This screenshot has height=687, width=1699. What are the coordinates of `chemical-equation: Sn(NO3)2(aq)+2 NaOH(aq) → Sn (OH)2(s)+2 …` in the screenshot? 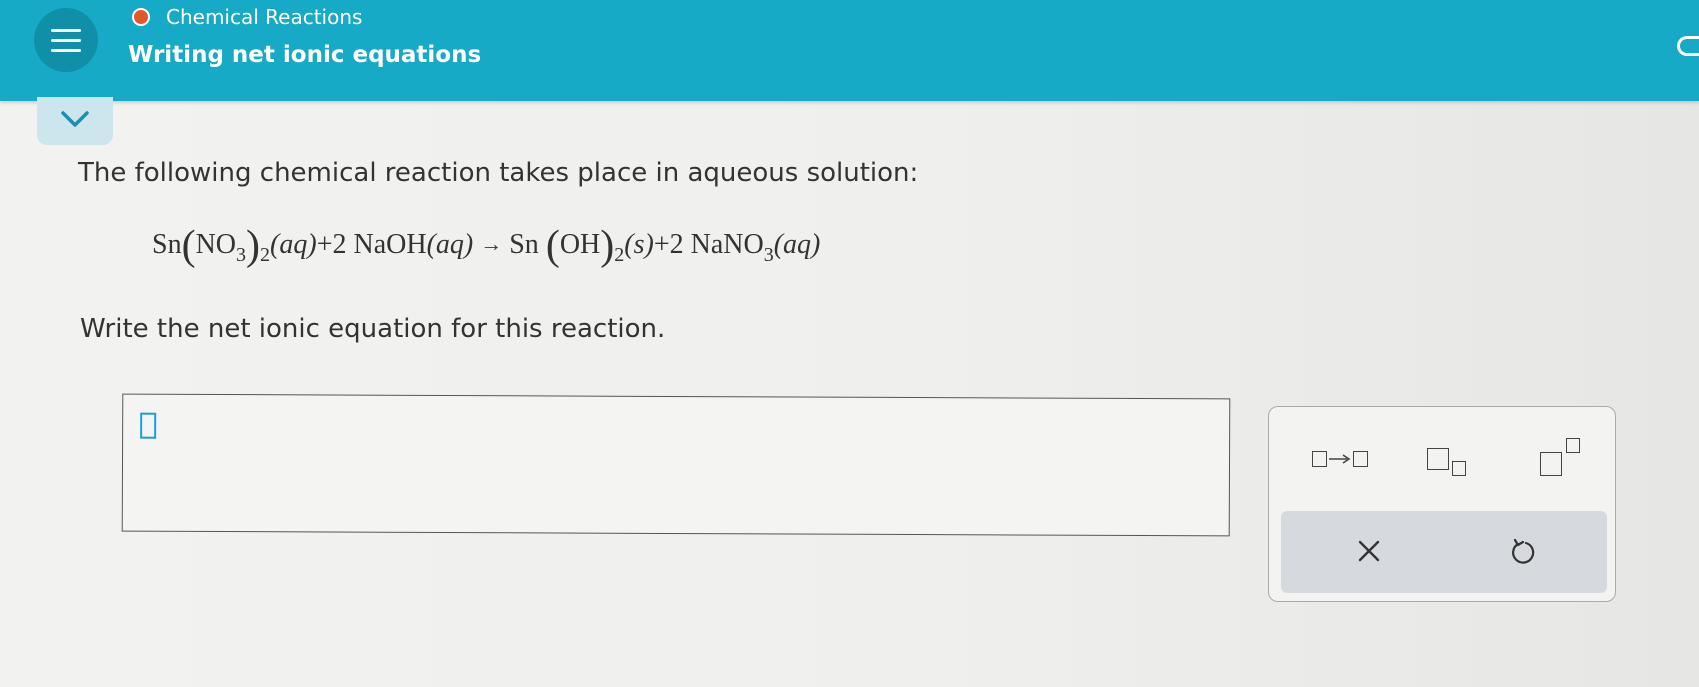 It's located at (486, 252).